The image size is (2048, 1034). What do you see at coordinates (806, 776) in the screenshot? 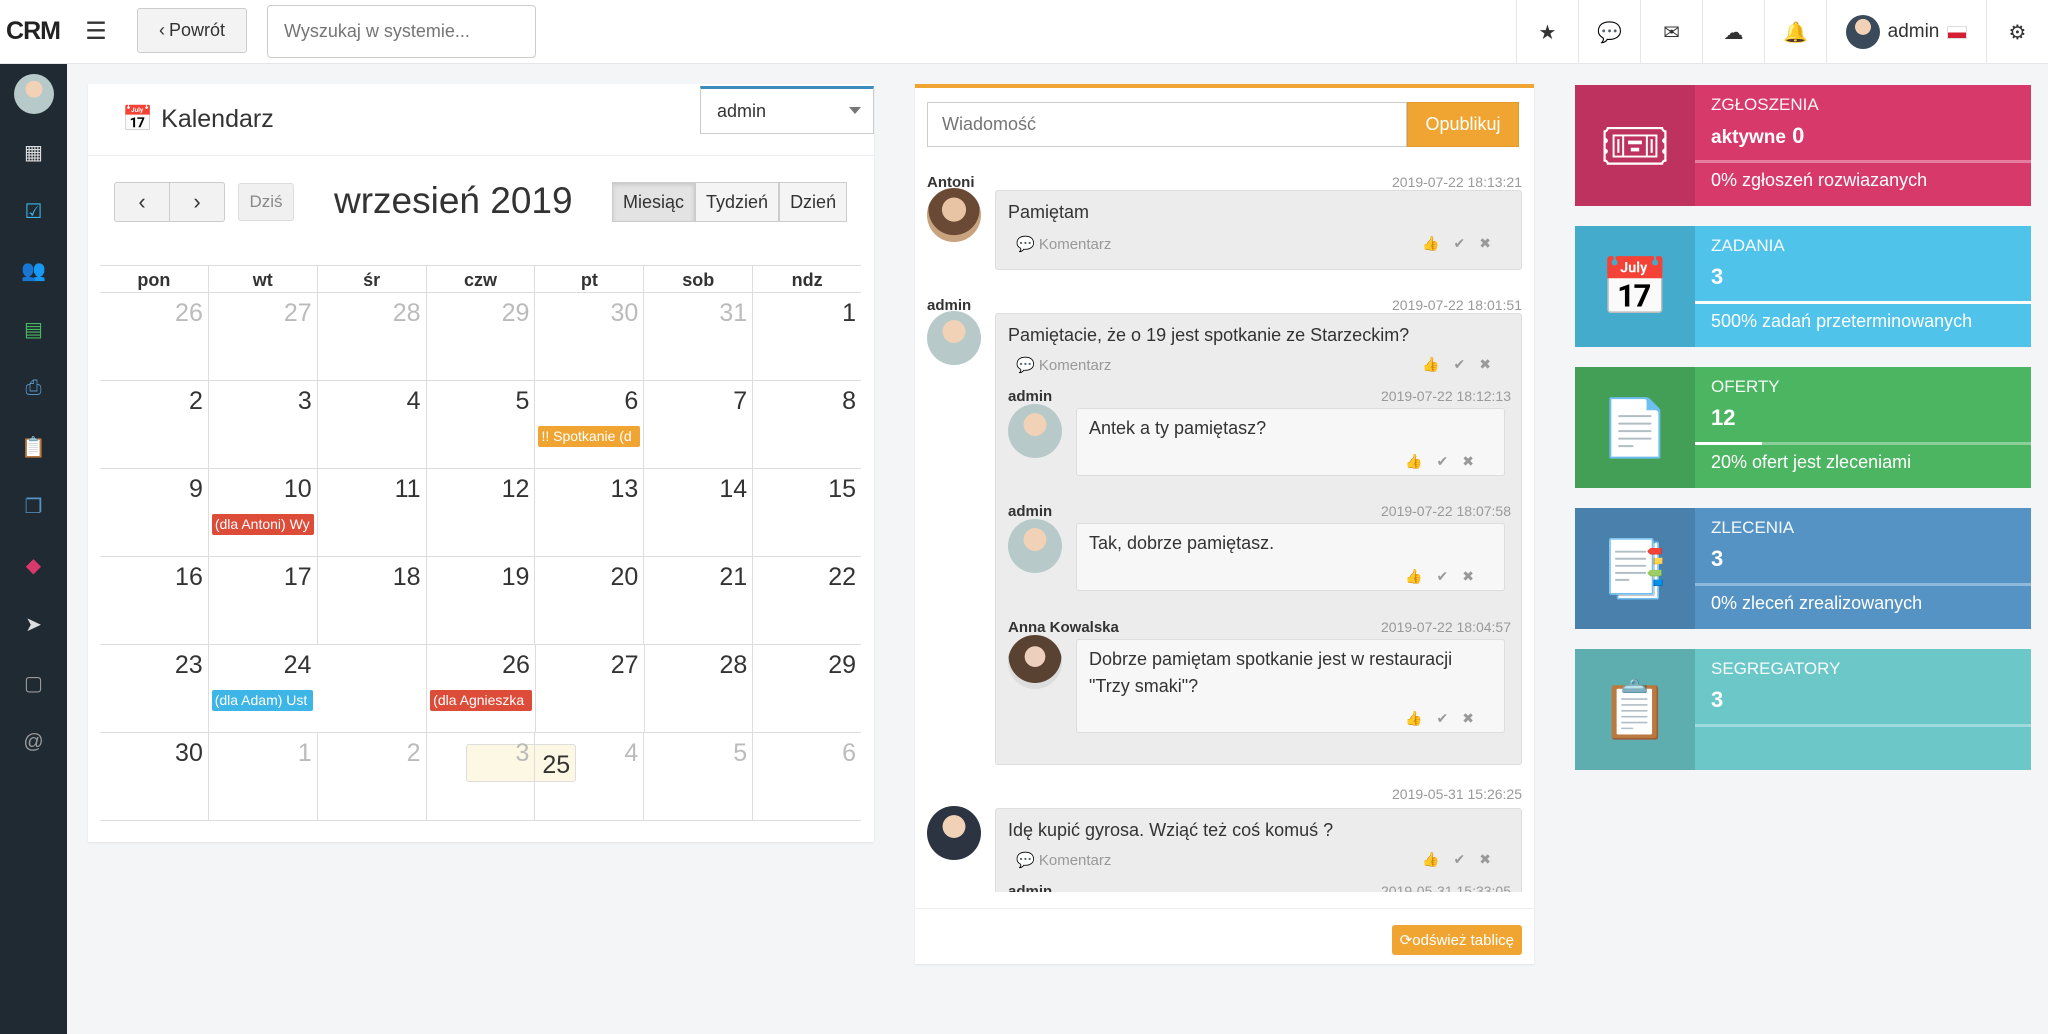
I see `calendar-day: 6` at bounding box center [806, 776].